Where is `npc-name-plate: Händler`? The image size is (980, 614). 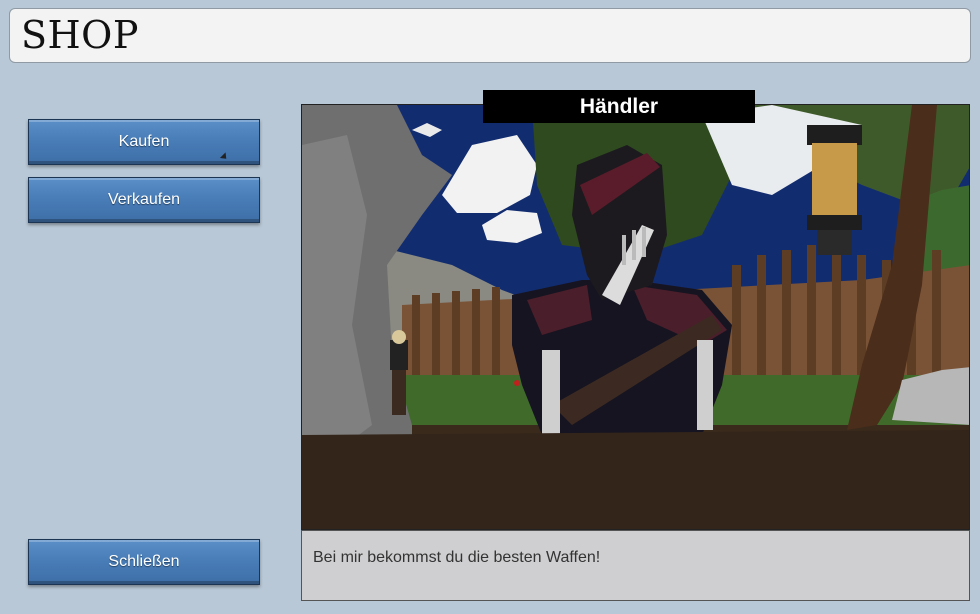
npc-name-plate: Händler is located at coordinates (619, 106).